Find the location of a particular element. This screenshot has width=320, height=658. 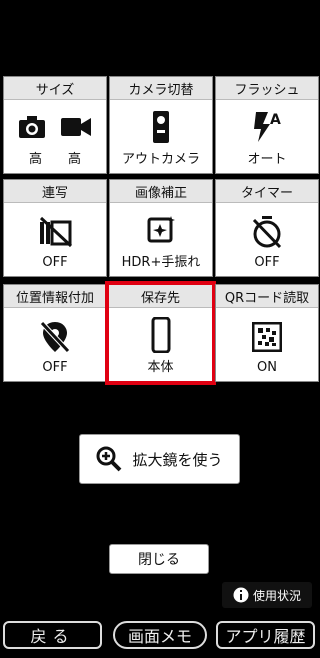

tile-header: サイズ is located at coordinates (55, 88).